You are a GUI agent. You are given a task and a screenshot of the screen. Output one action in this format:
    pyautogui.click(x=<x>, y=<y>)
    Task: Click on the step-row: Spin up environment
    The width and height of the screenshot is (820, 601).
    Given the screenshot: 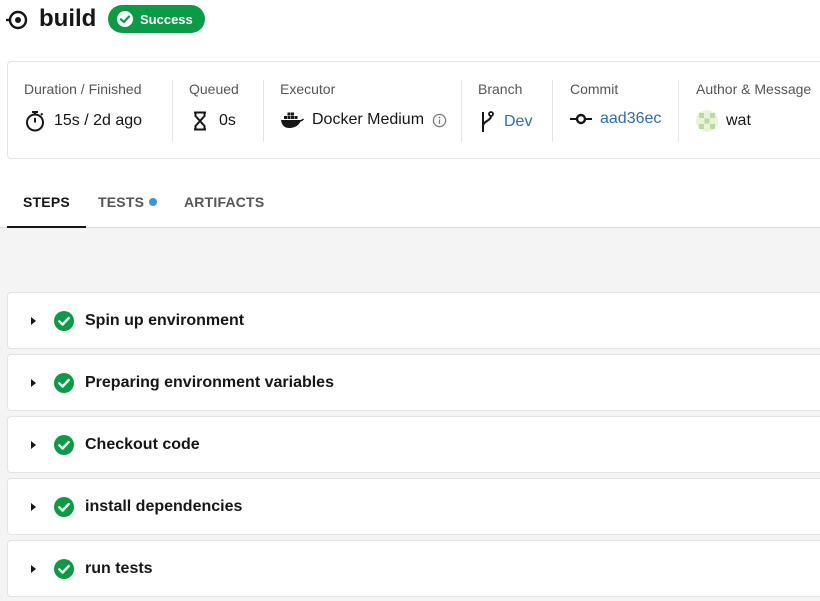 What is the action you would take?
    pyautogui.click(x=413, y=320)
    